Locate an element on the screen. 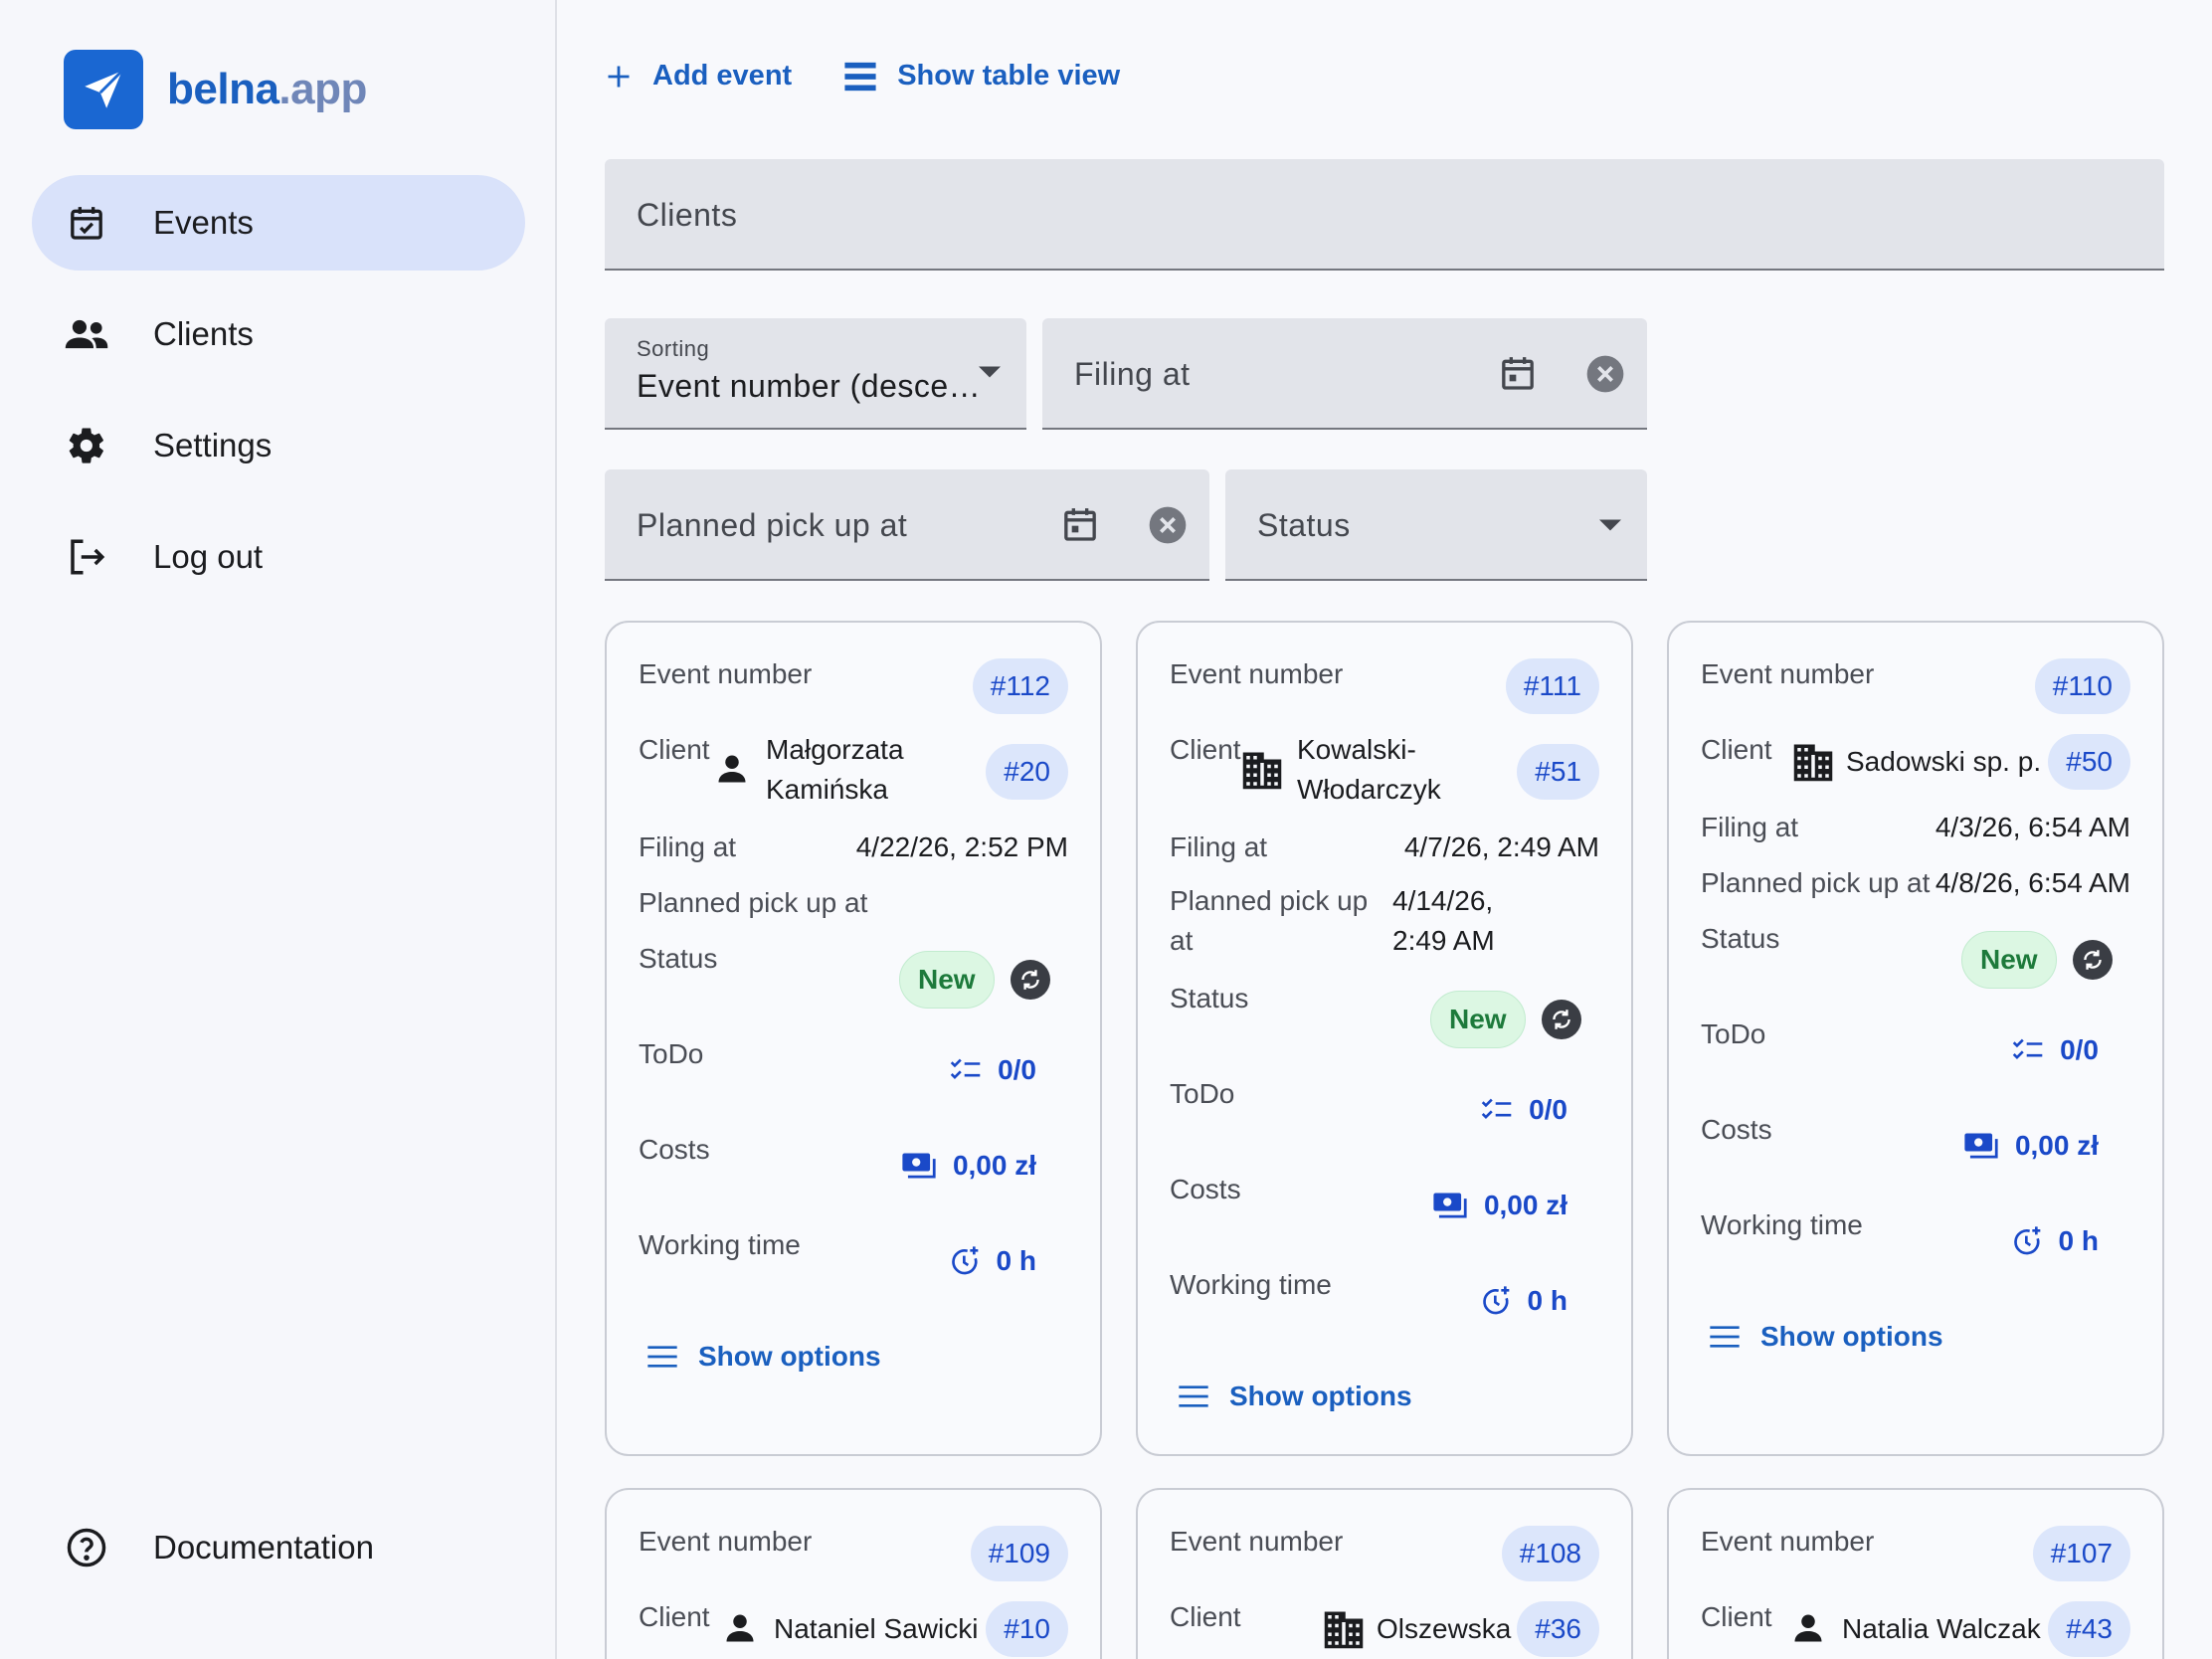  working-time-value: 0 h is located at coordinates (1016, 1260).